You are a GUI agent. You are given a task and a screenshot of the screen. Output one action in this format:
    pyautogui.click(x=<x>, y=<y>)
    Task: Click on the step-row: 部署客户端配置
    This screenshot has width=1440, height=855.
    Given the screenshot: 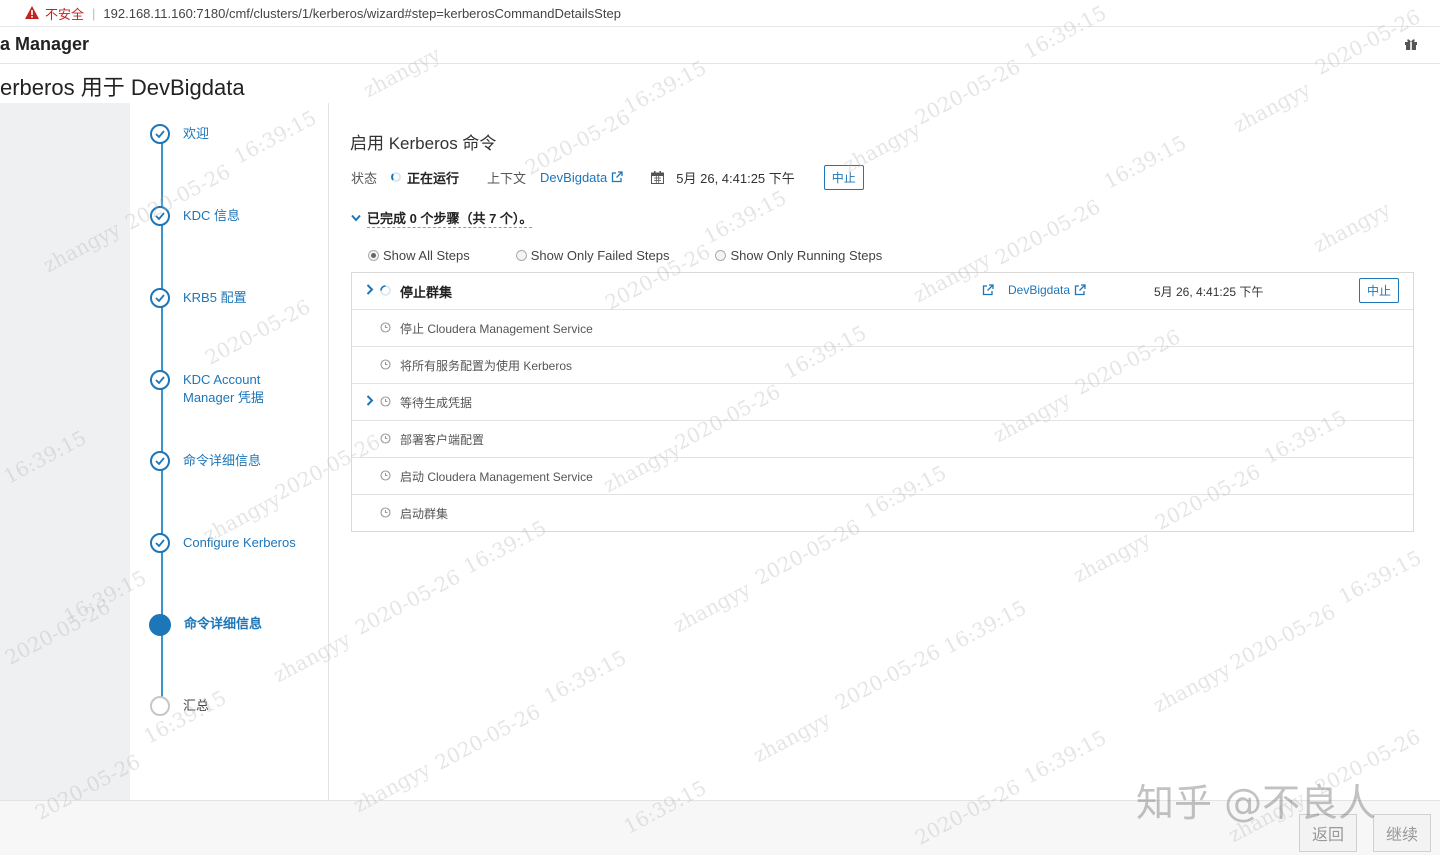 What is the action you would take?
    pyautogui.click(x=882, y=438)
    